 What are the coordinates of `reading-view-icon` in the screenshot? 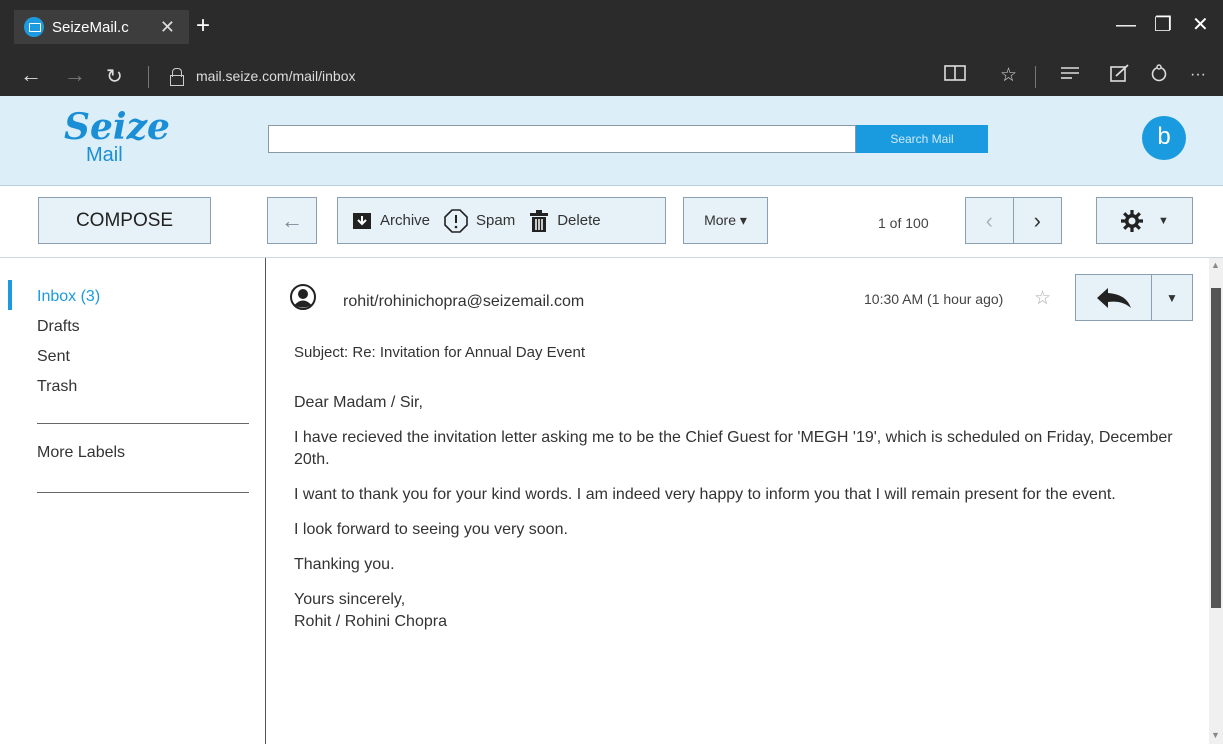 It's located at (955, 76).